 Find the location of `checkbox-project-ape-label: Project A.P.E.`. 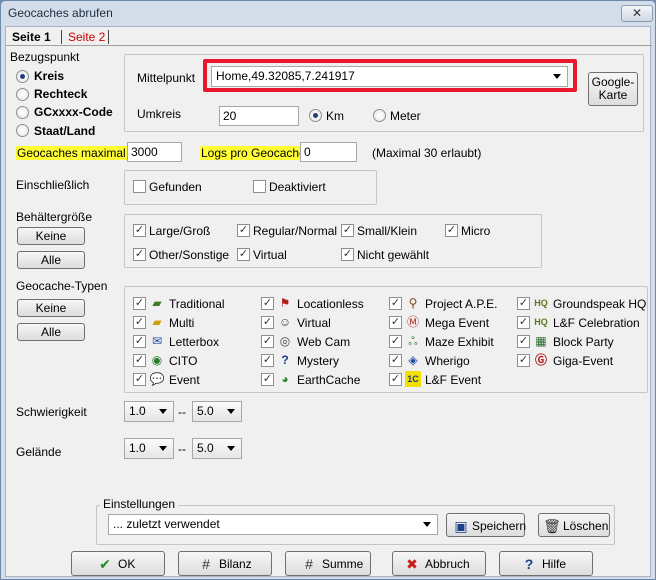

checkbox-project-ape-label: Project A.P.E. is located at coordinates (461, 304).